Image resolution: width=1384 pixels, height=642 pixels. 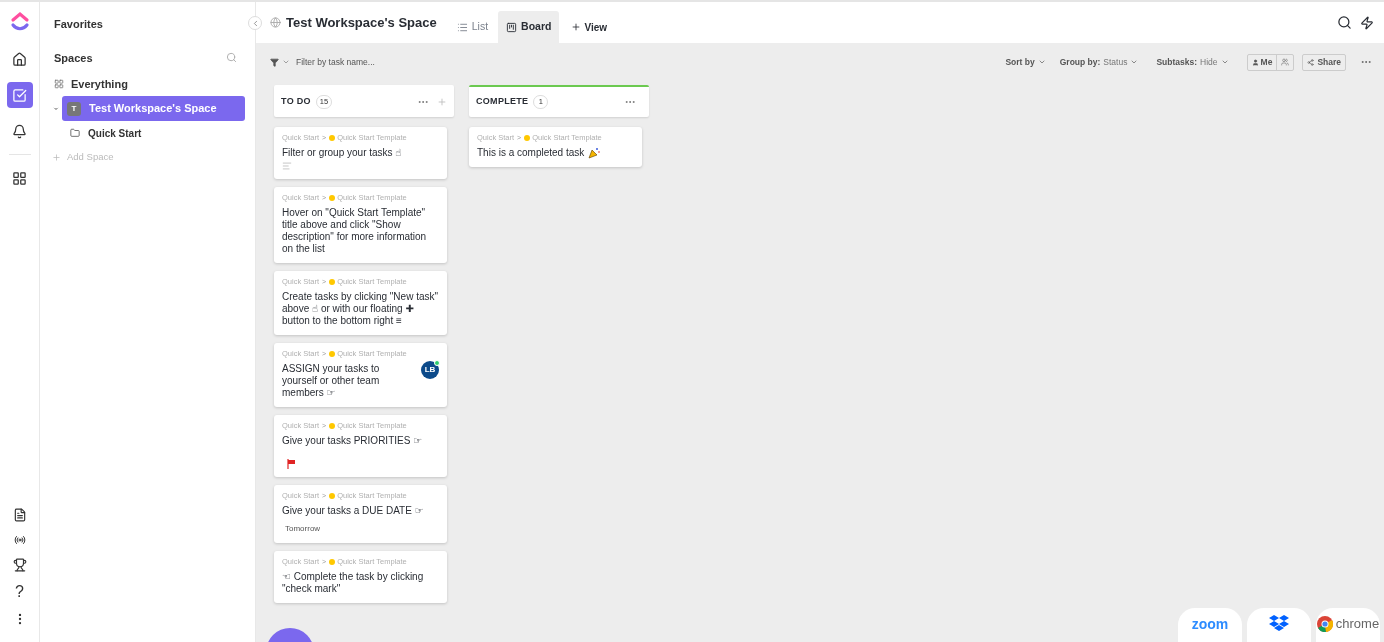 I want to click on task-title: ASSIGN your tasks to yourself or other team members ☞, so click(x=331, y=381).